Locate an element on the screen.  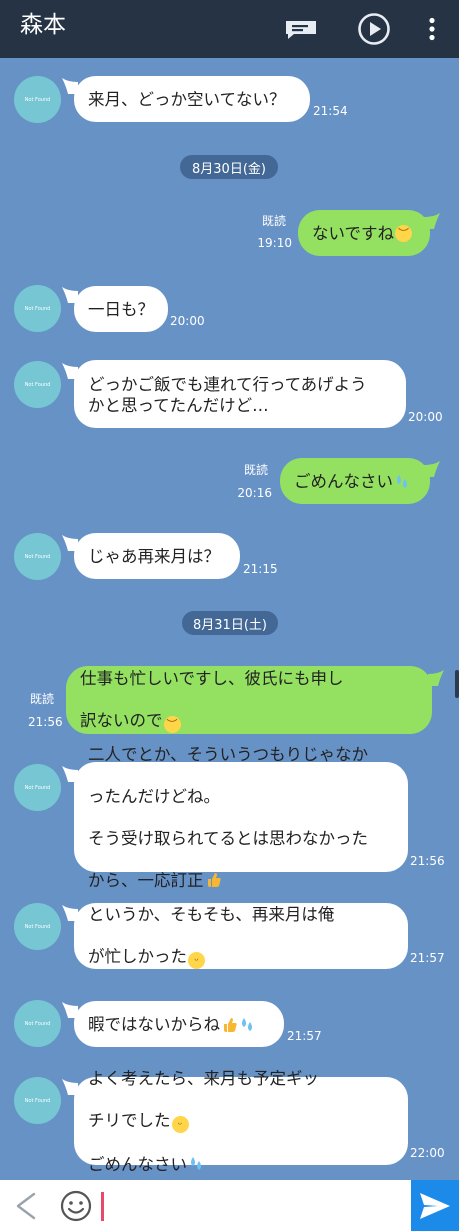
message-text-line: というか、そもそも、再来月は俺 is located at coordinates (211, 914).